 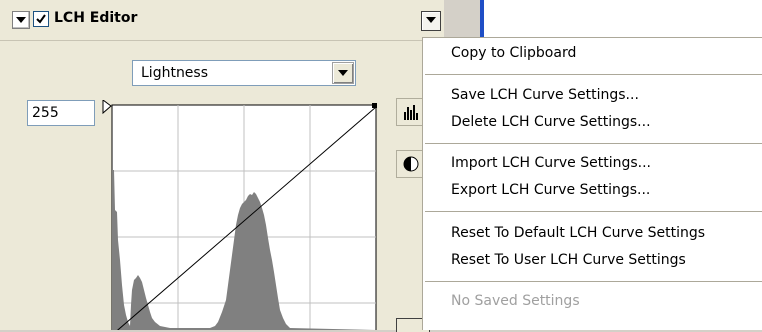 I want to click on collapse-button, so click(x=21, y=20).